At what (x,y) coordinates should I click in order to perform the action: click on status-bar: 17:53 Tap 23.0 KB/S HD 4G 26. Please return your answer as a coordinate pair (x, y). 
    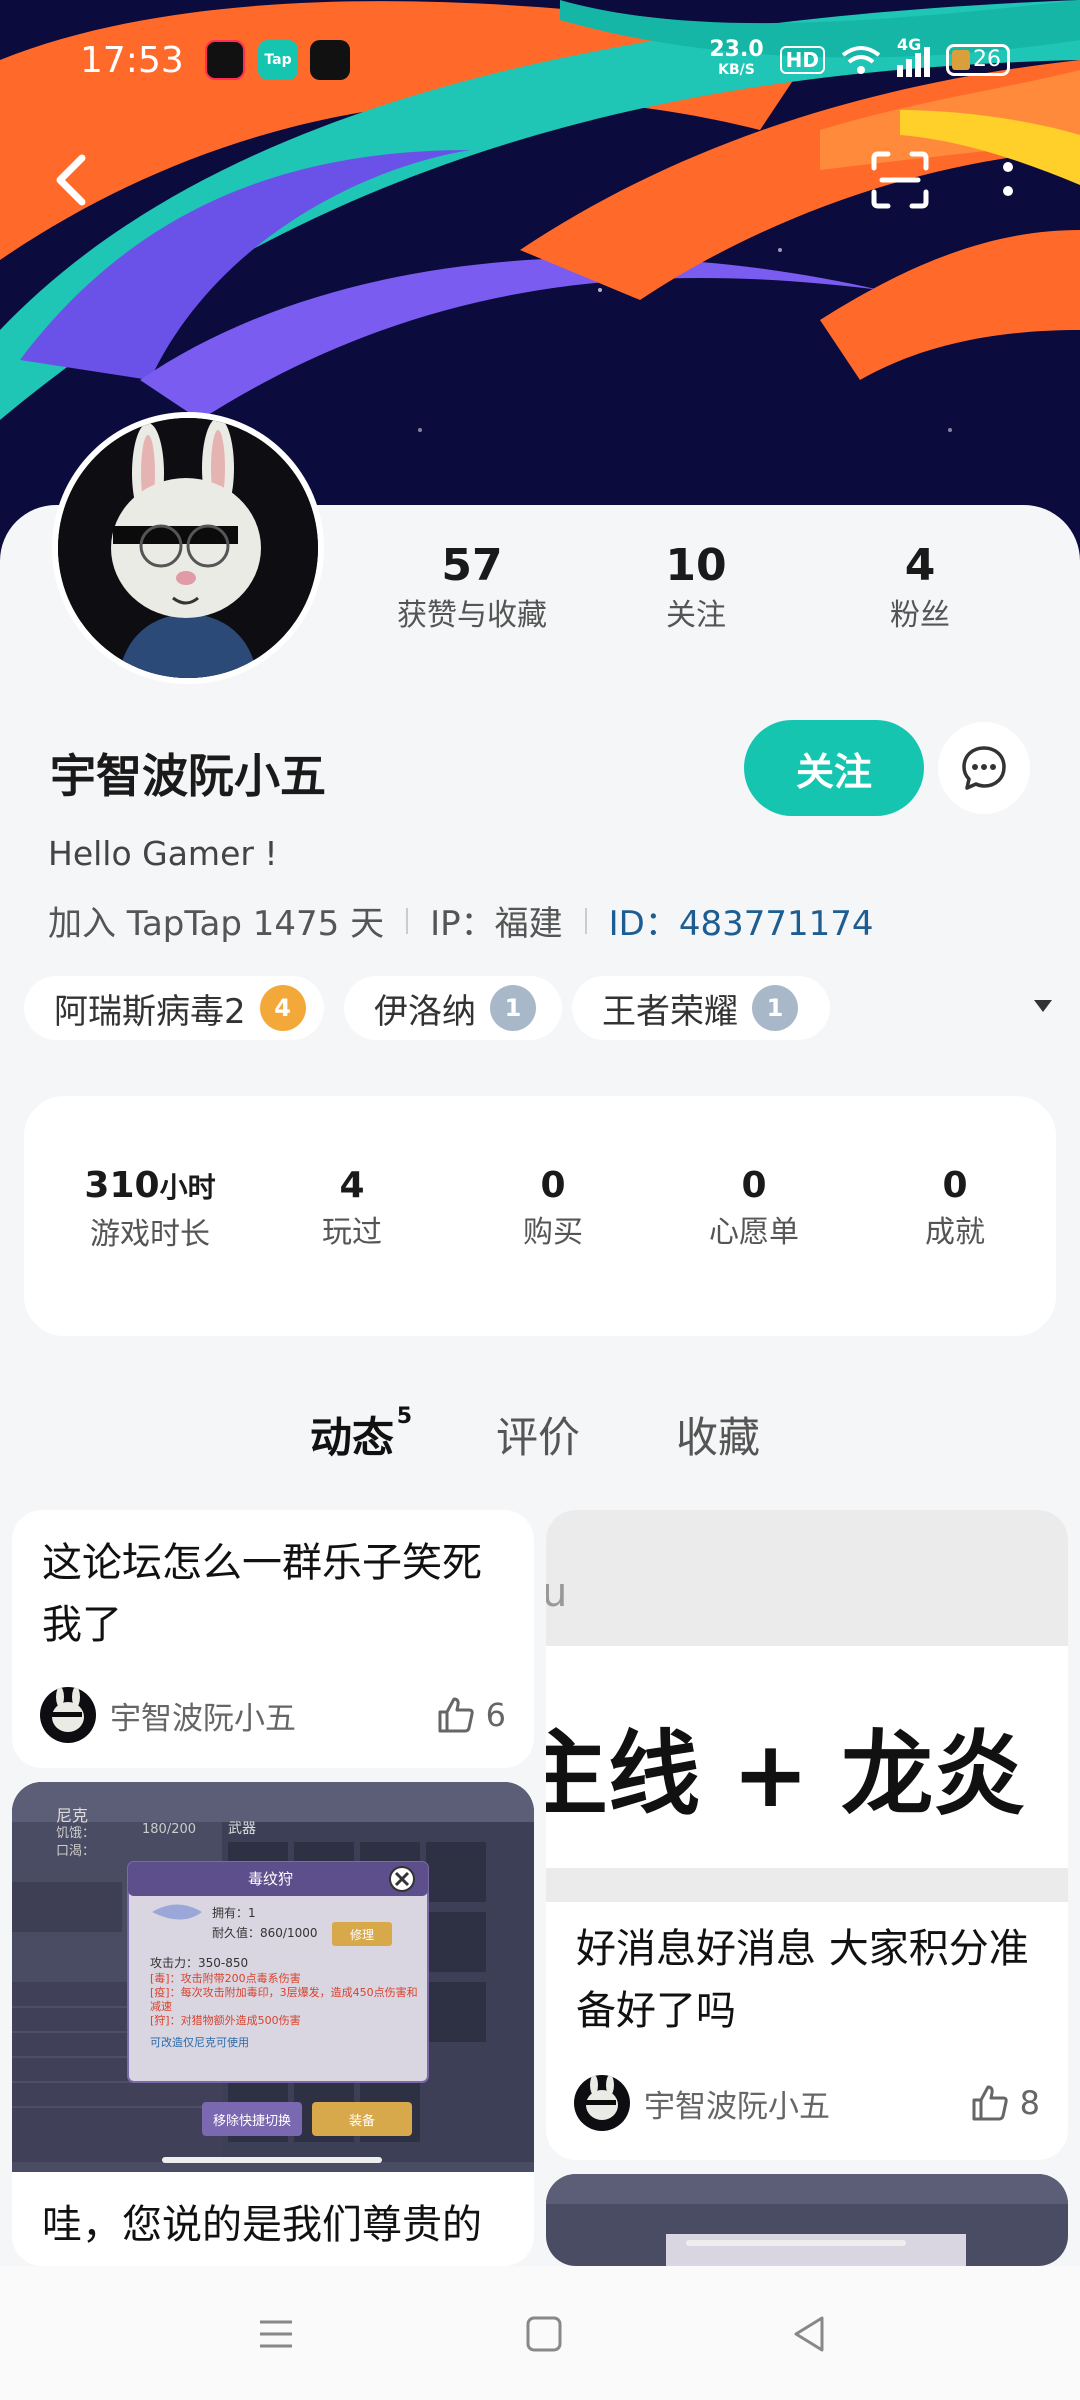
    Looking at the image, I should click on (540, 55).